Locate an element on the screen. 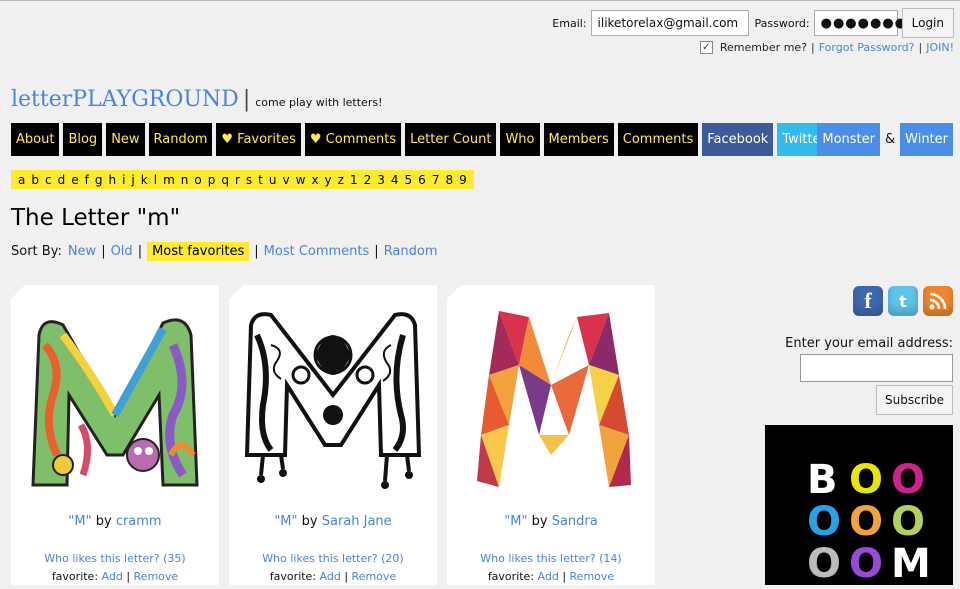 The height and width of the screenshot is (589, 960). login-button: Login is located at coordinates (927, 23).